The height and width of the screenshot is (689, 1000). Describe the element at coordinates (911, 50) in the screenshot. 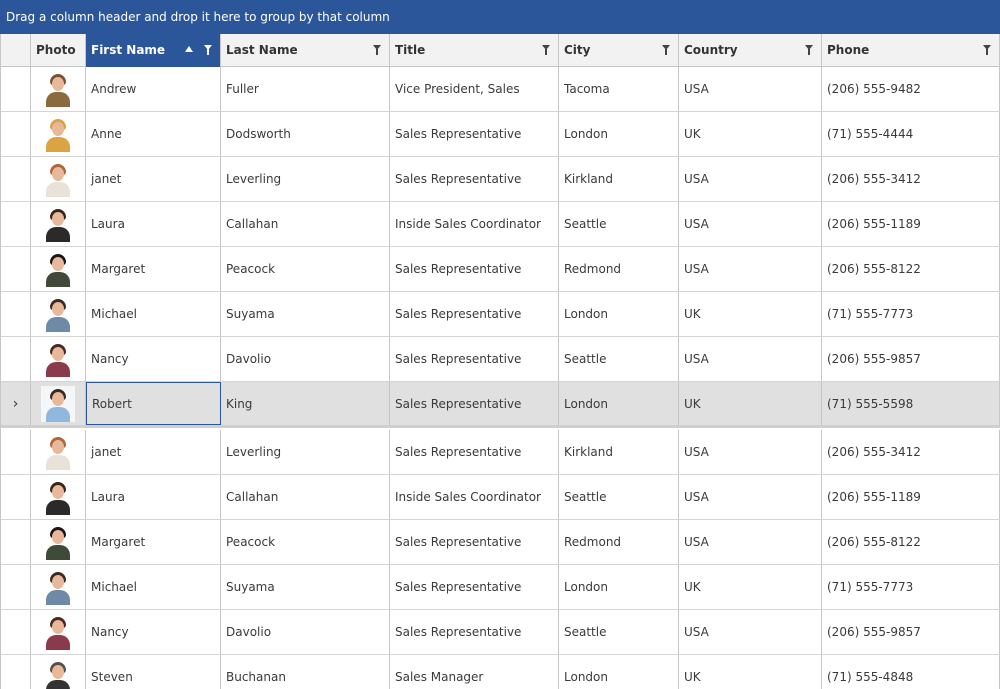

I see `column-header-phone: Phone` at that location.